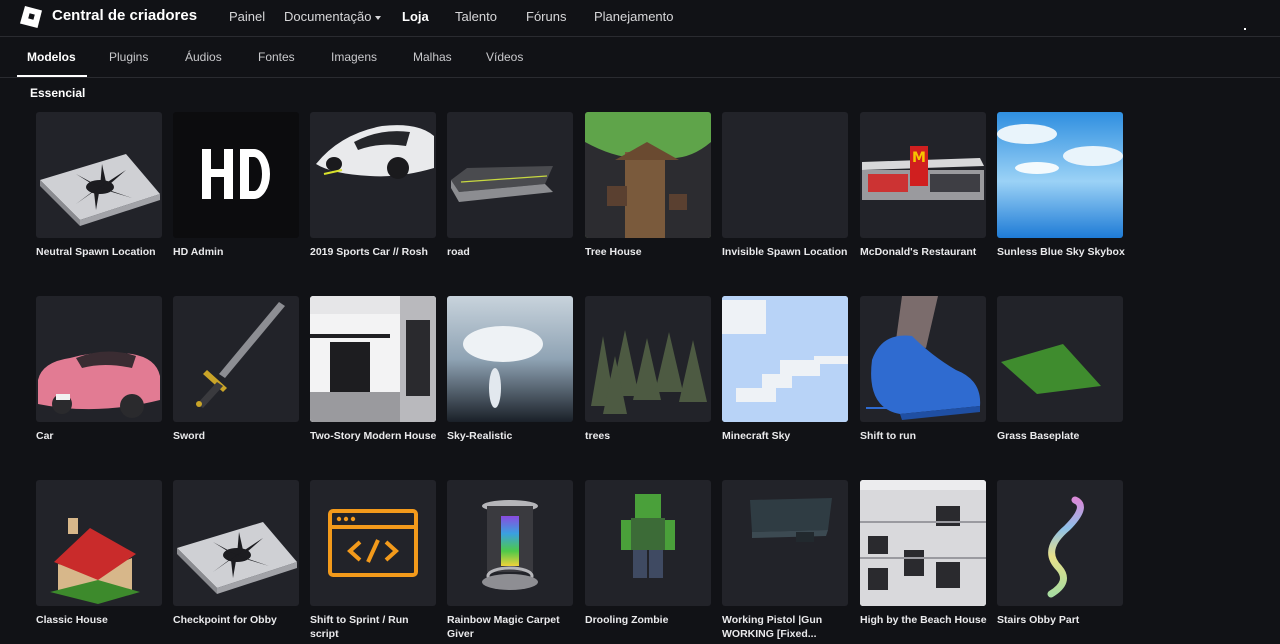  What do you see at coordinates (374, 627) in the screenshot?
I see `model-name: Shift to Sprint / Run script` at bounding box center [374, 627].